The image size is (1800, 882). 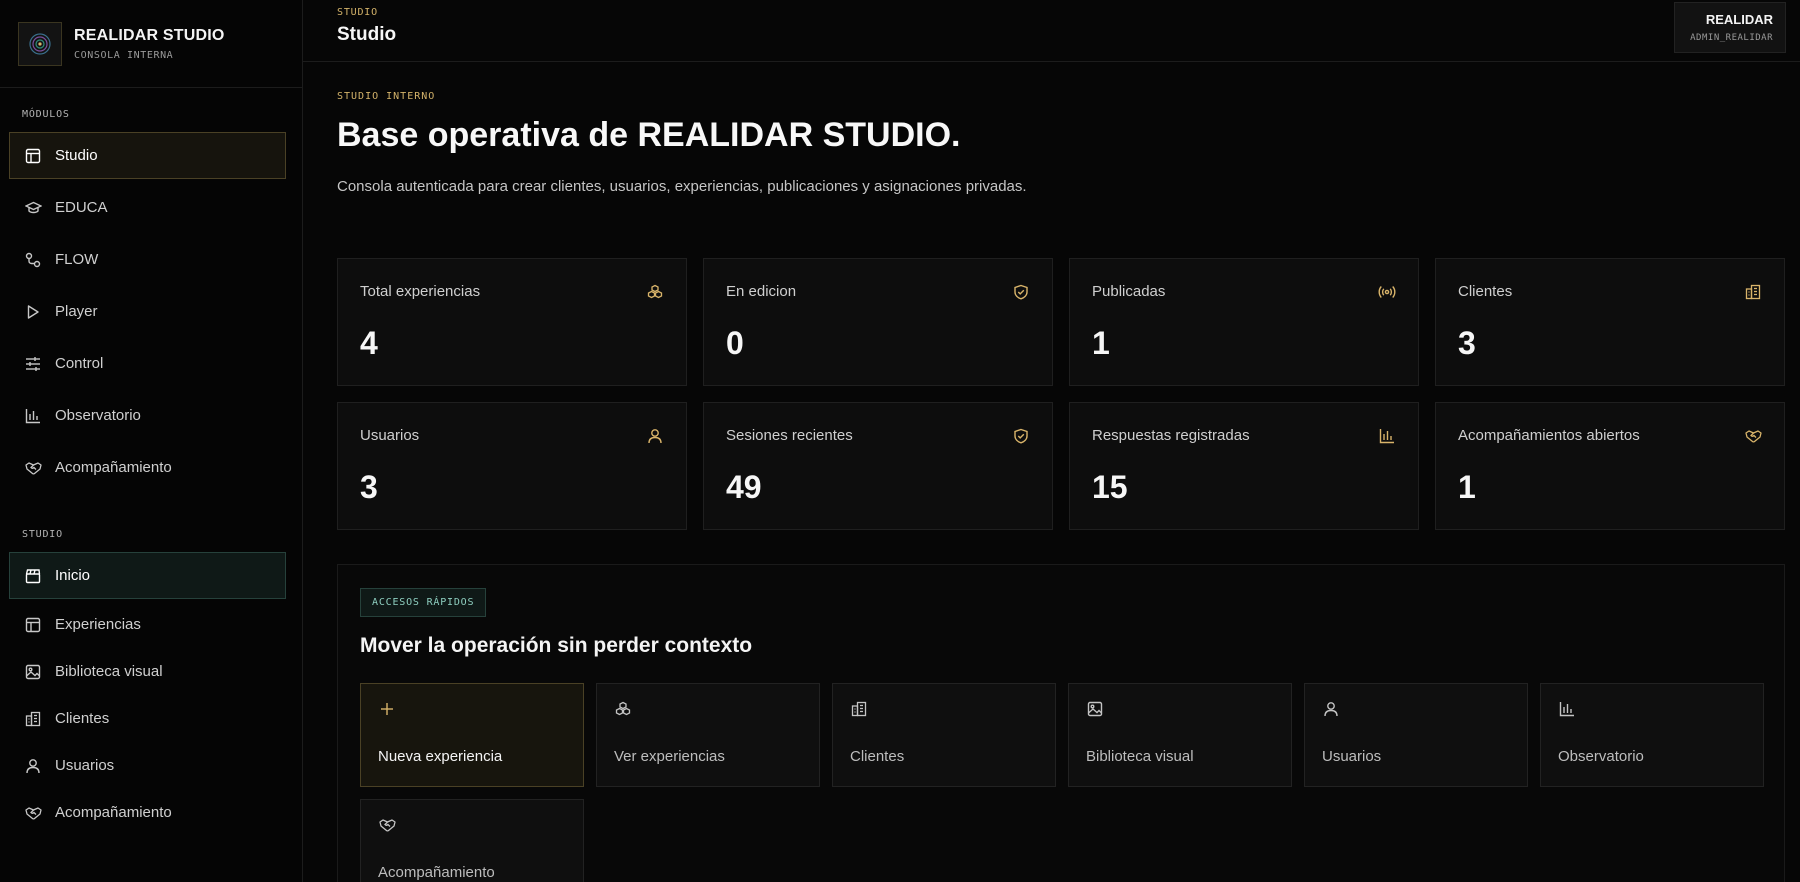 I want to click on stat-card-sesiones-recientes: Sesiones recientes 49, so click(x=878, y=466).